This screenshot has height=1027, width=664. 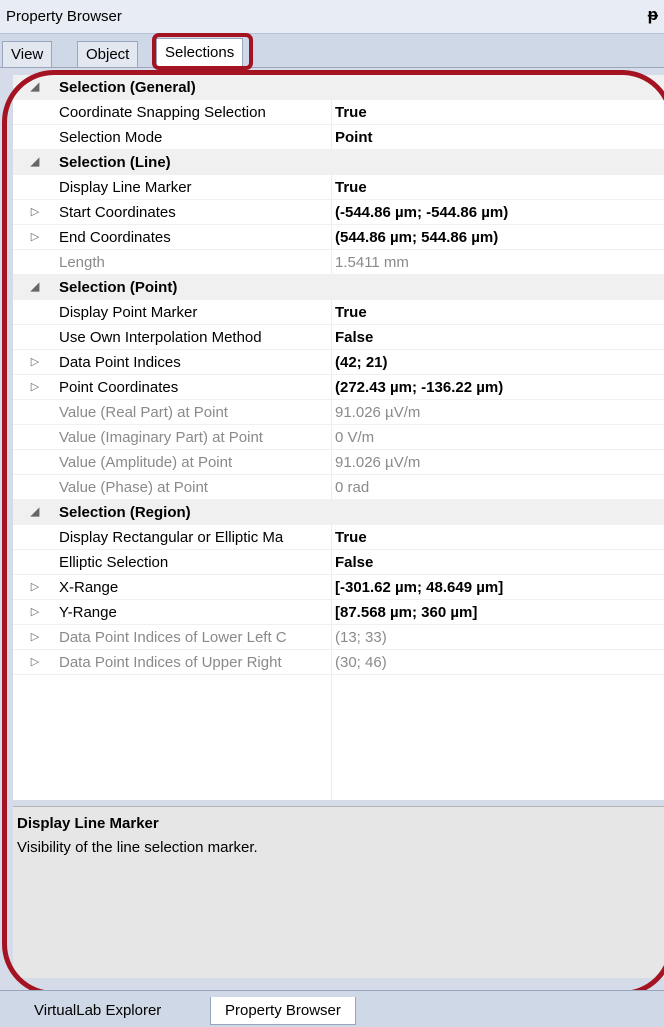 I want to click on property-row: Value (Phase) at Point 0 rad, so click(x=338, y=487).